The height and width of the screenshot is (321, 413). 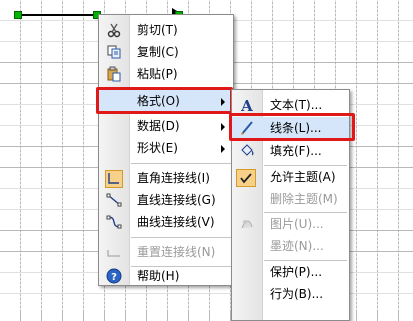 I want to click on picture-icon, so click(x=247, y=224).